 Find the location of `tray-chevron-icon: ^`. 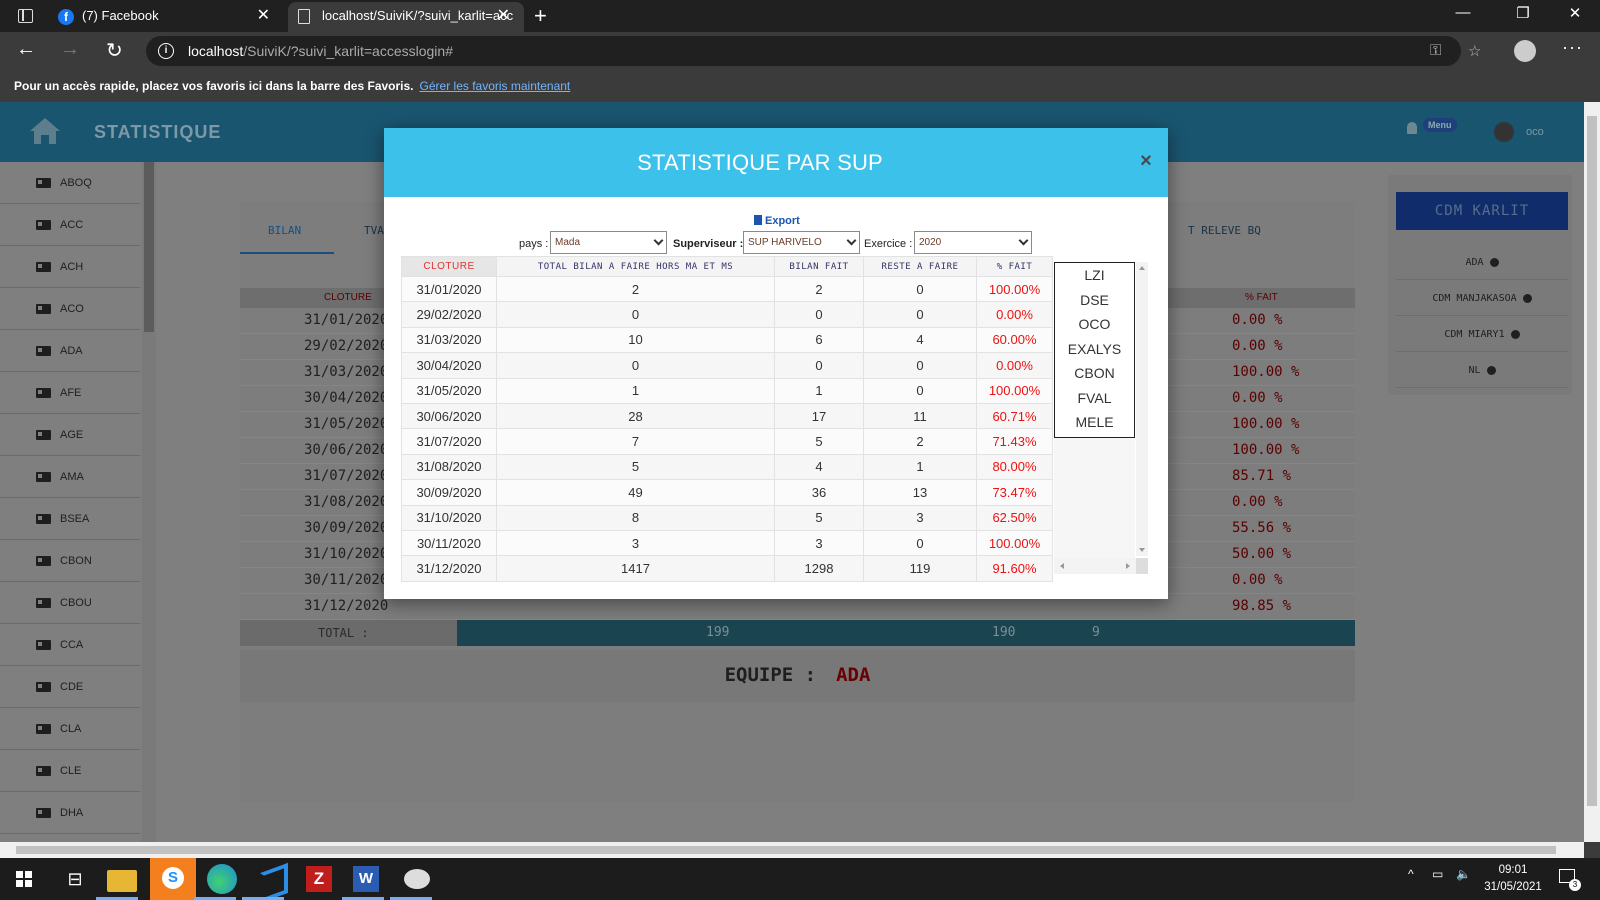

tray-chevron-icon: ^ is located at coordinates (1411, 874).